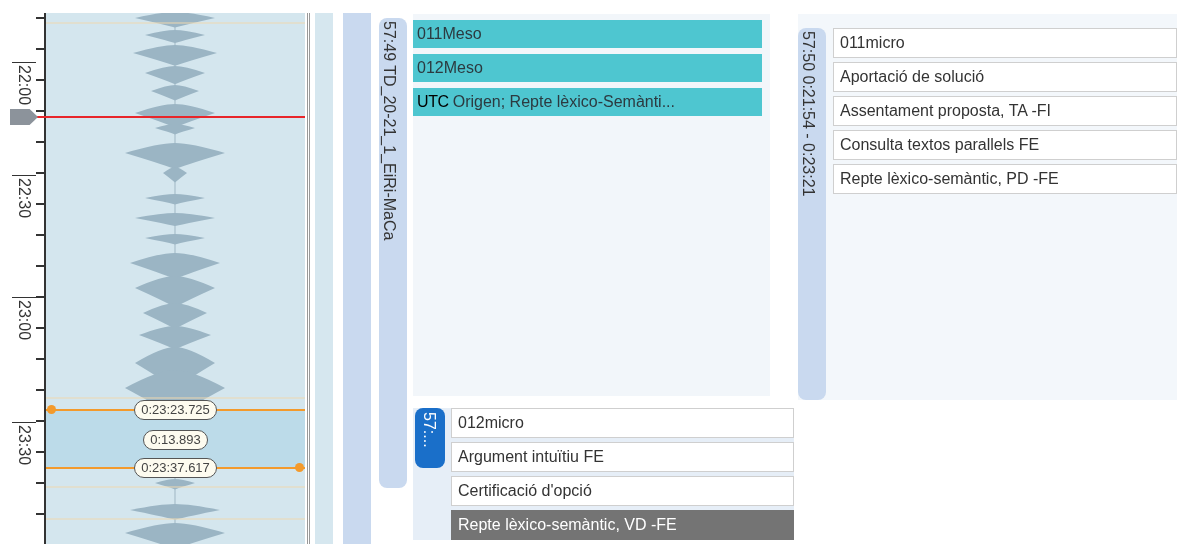 This screenshot has width=1177, height=544. I want to click on annotation-block: Certificació d'opció, so click(622, 491).